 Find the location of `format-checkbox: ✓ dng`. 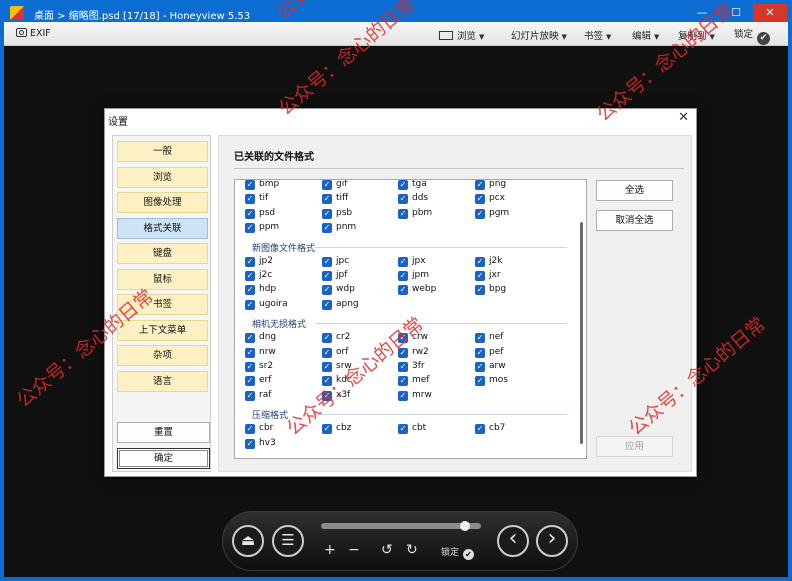

format-checkbox: ✓ dng is located at coordinates (261, 338).